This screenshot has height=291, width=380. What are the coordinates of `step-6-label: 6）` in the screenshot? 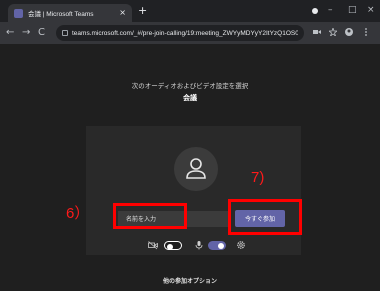 It's located at (78, 213).